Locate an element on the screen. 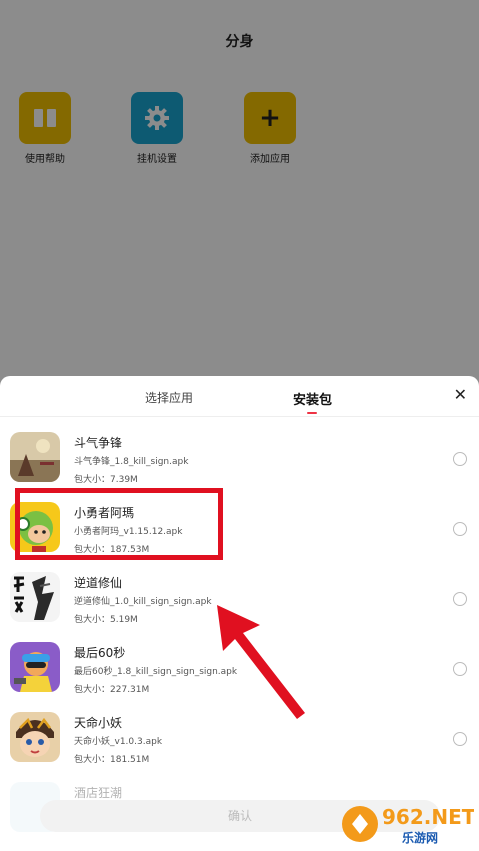 The image size is (479, 851). arrow-icon is located at coordinates (261, 662).